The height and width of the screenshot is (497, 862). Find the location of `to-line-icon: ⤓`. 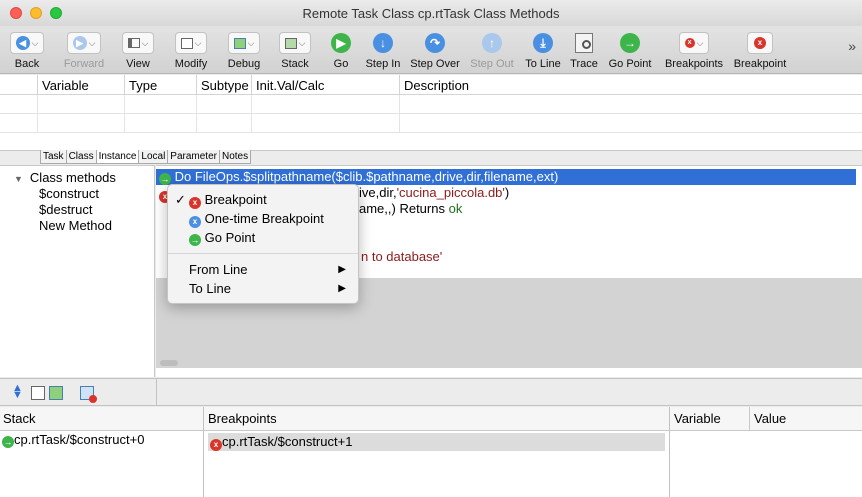

to-line-icon: ⤓ is located at coordinates (543, 43).